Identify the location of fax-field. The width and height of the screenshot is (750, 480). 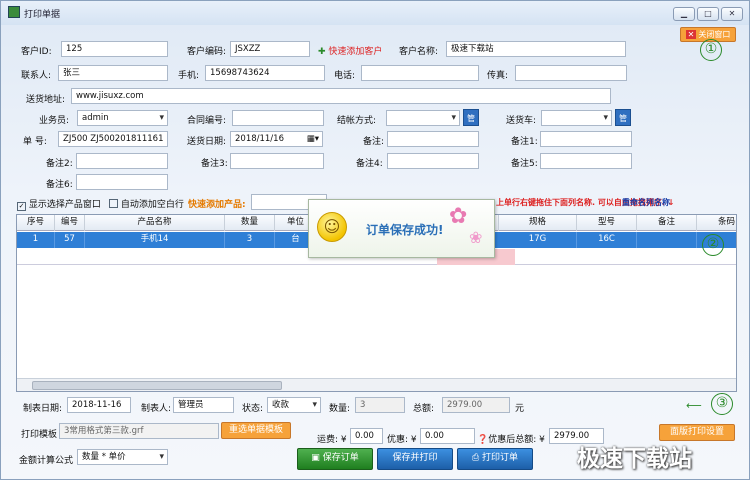
(571, 73).